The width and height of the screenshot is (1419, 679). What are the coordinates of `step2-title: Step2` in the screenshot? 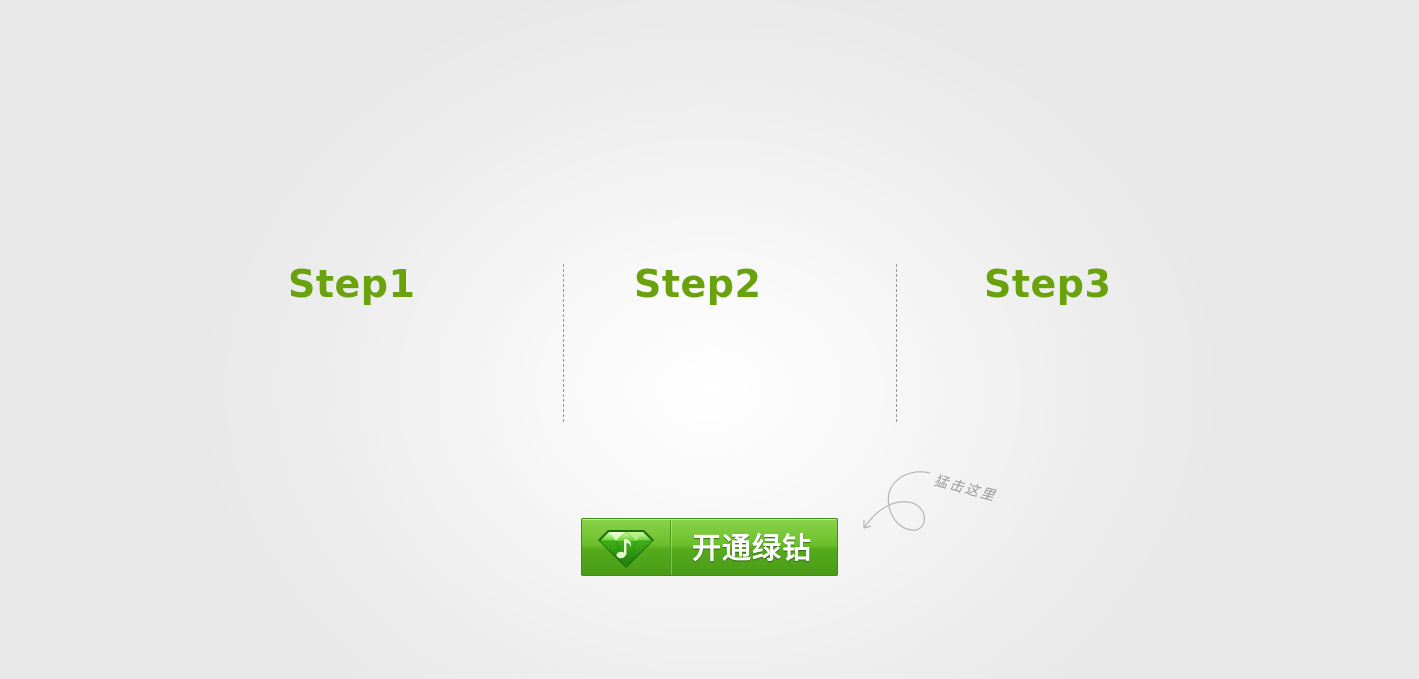 It's located at (698, 284).